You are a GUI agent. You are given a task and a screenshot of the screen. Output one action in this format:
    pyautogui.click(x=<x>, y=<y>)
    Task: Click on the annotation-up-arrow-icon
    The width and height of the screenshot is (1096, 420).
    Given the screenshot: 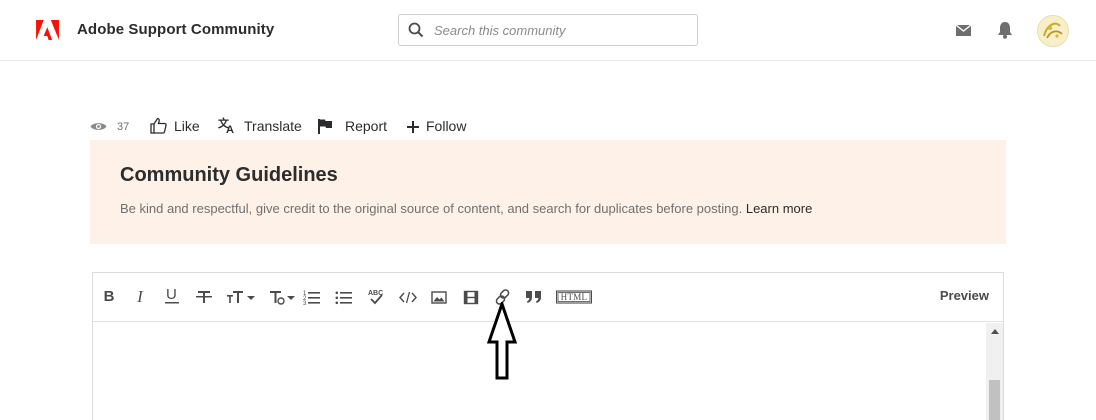 What is the action you would take?
    pyautogui.click(x=502, y=341)
    